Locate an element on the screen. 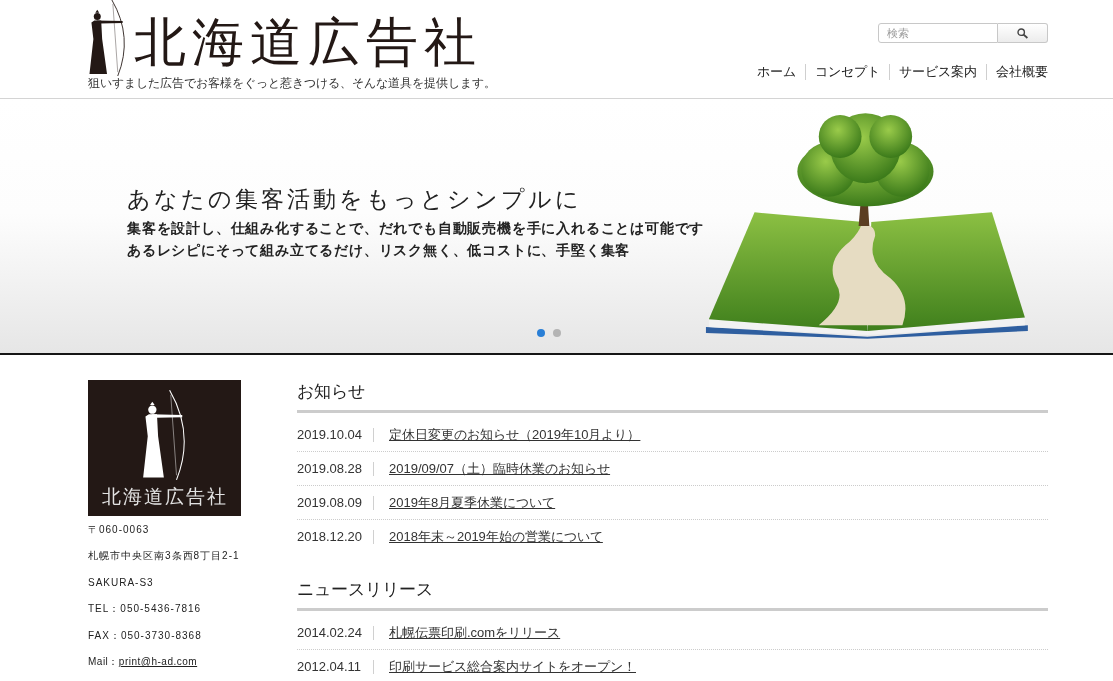 Image resolution: width=1113 pixels, height=681 pixels. news-date: 2012.04.11 is located at coordinates (330, 667).